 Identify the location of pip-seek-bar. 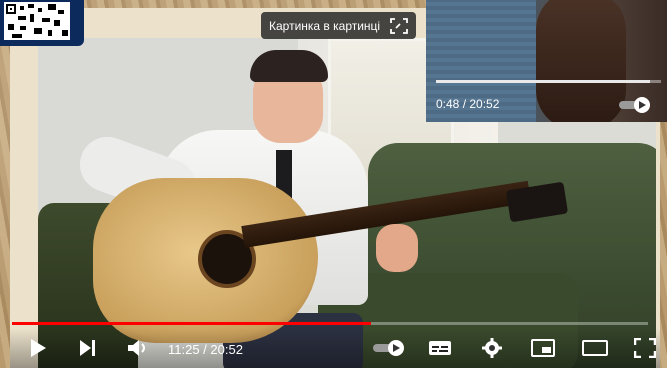
(548, 81).